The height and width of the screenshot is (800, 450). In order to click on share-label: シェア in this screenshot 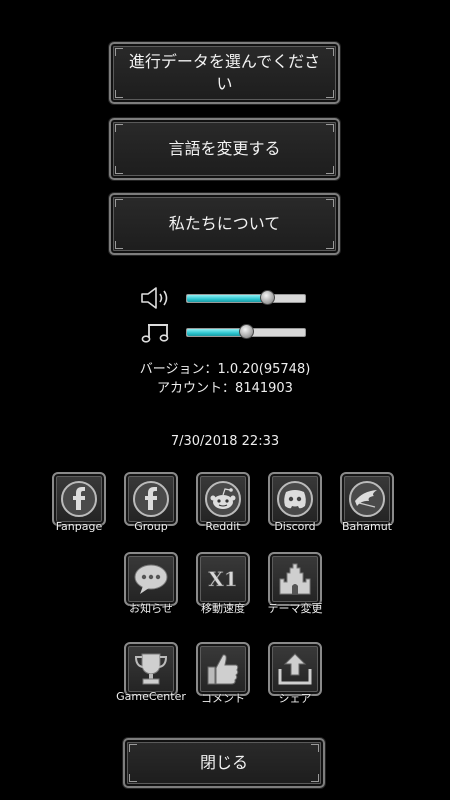, I will do `click(295, 698)`.